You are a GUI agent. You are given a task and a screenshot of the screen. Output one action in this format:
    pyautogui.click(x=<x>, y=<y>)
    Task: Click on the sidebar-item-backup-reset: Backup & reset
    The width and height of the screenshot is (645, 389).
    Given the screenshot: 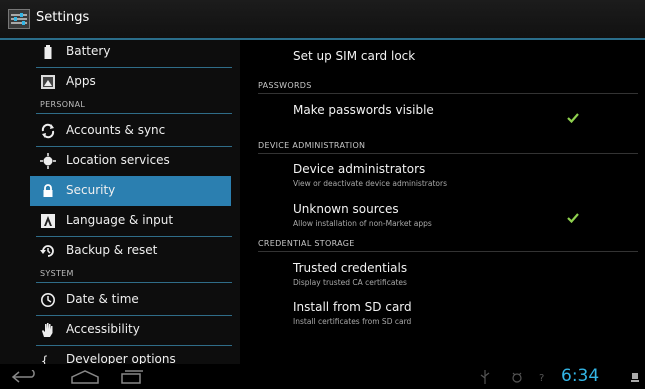 What is the action you would take?
    pyautogui.click(x=130, y=251)
    